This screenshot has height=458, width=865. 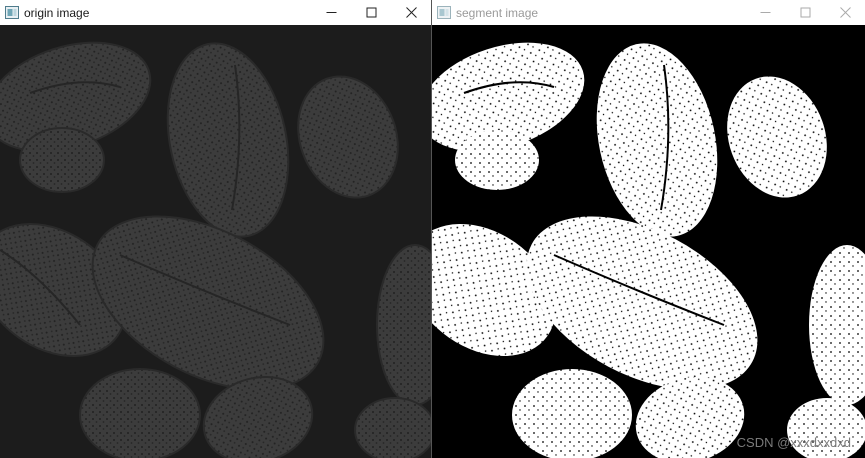 What do you see at coordinates (497, 12) in the screenshot?
I see `window-title: segment image` at bounding box center [497, 12].